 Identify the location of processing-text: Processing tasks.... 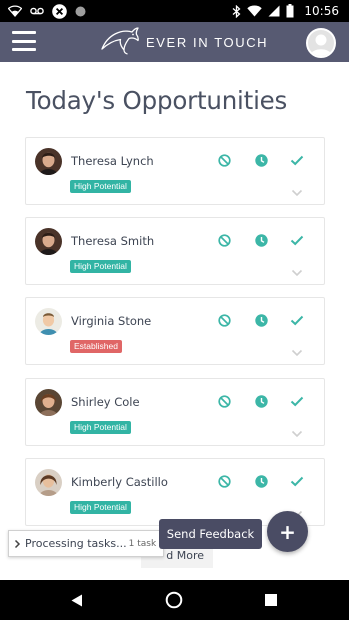
(76, 543).